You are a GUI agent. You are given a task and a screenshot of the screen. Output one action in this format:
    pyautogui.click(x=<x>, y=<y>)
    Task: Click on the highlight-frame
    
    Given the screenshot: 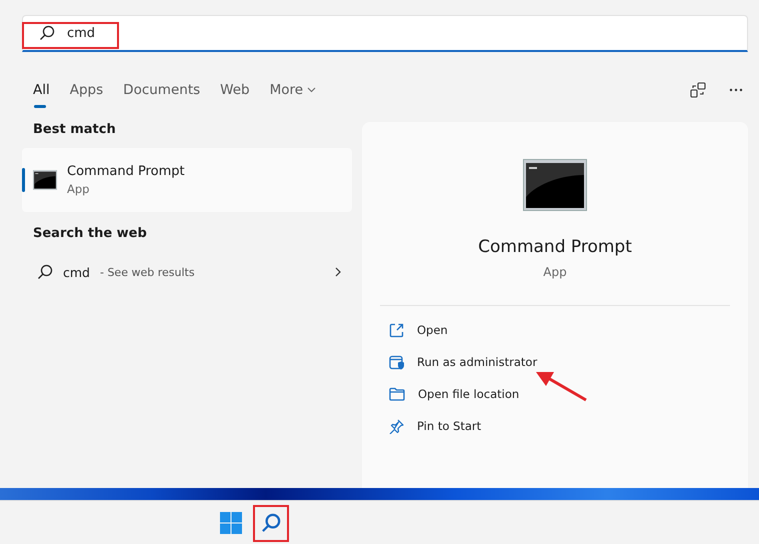 What is the action you would take?
    pyautogui.click(x=271, y=523)
    